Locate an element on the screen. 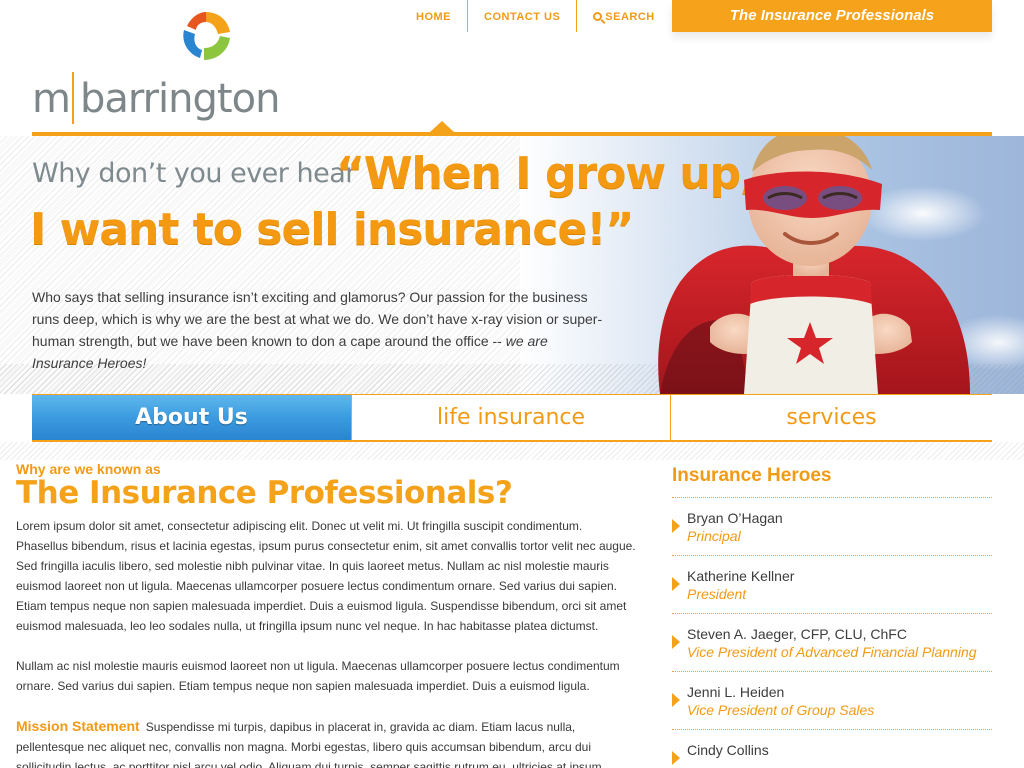  nav-home-label: HOME is located at coordinates (433, 17).